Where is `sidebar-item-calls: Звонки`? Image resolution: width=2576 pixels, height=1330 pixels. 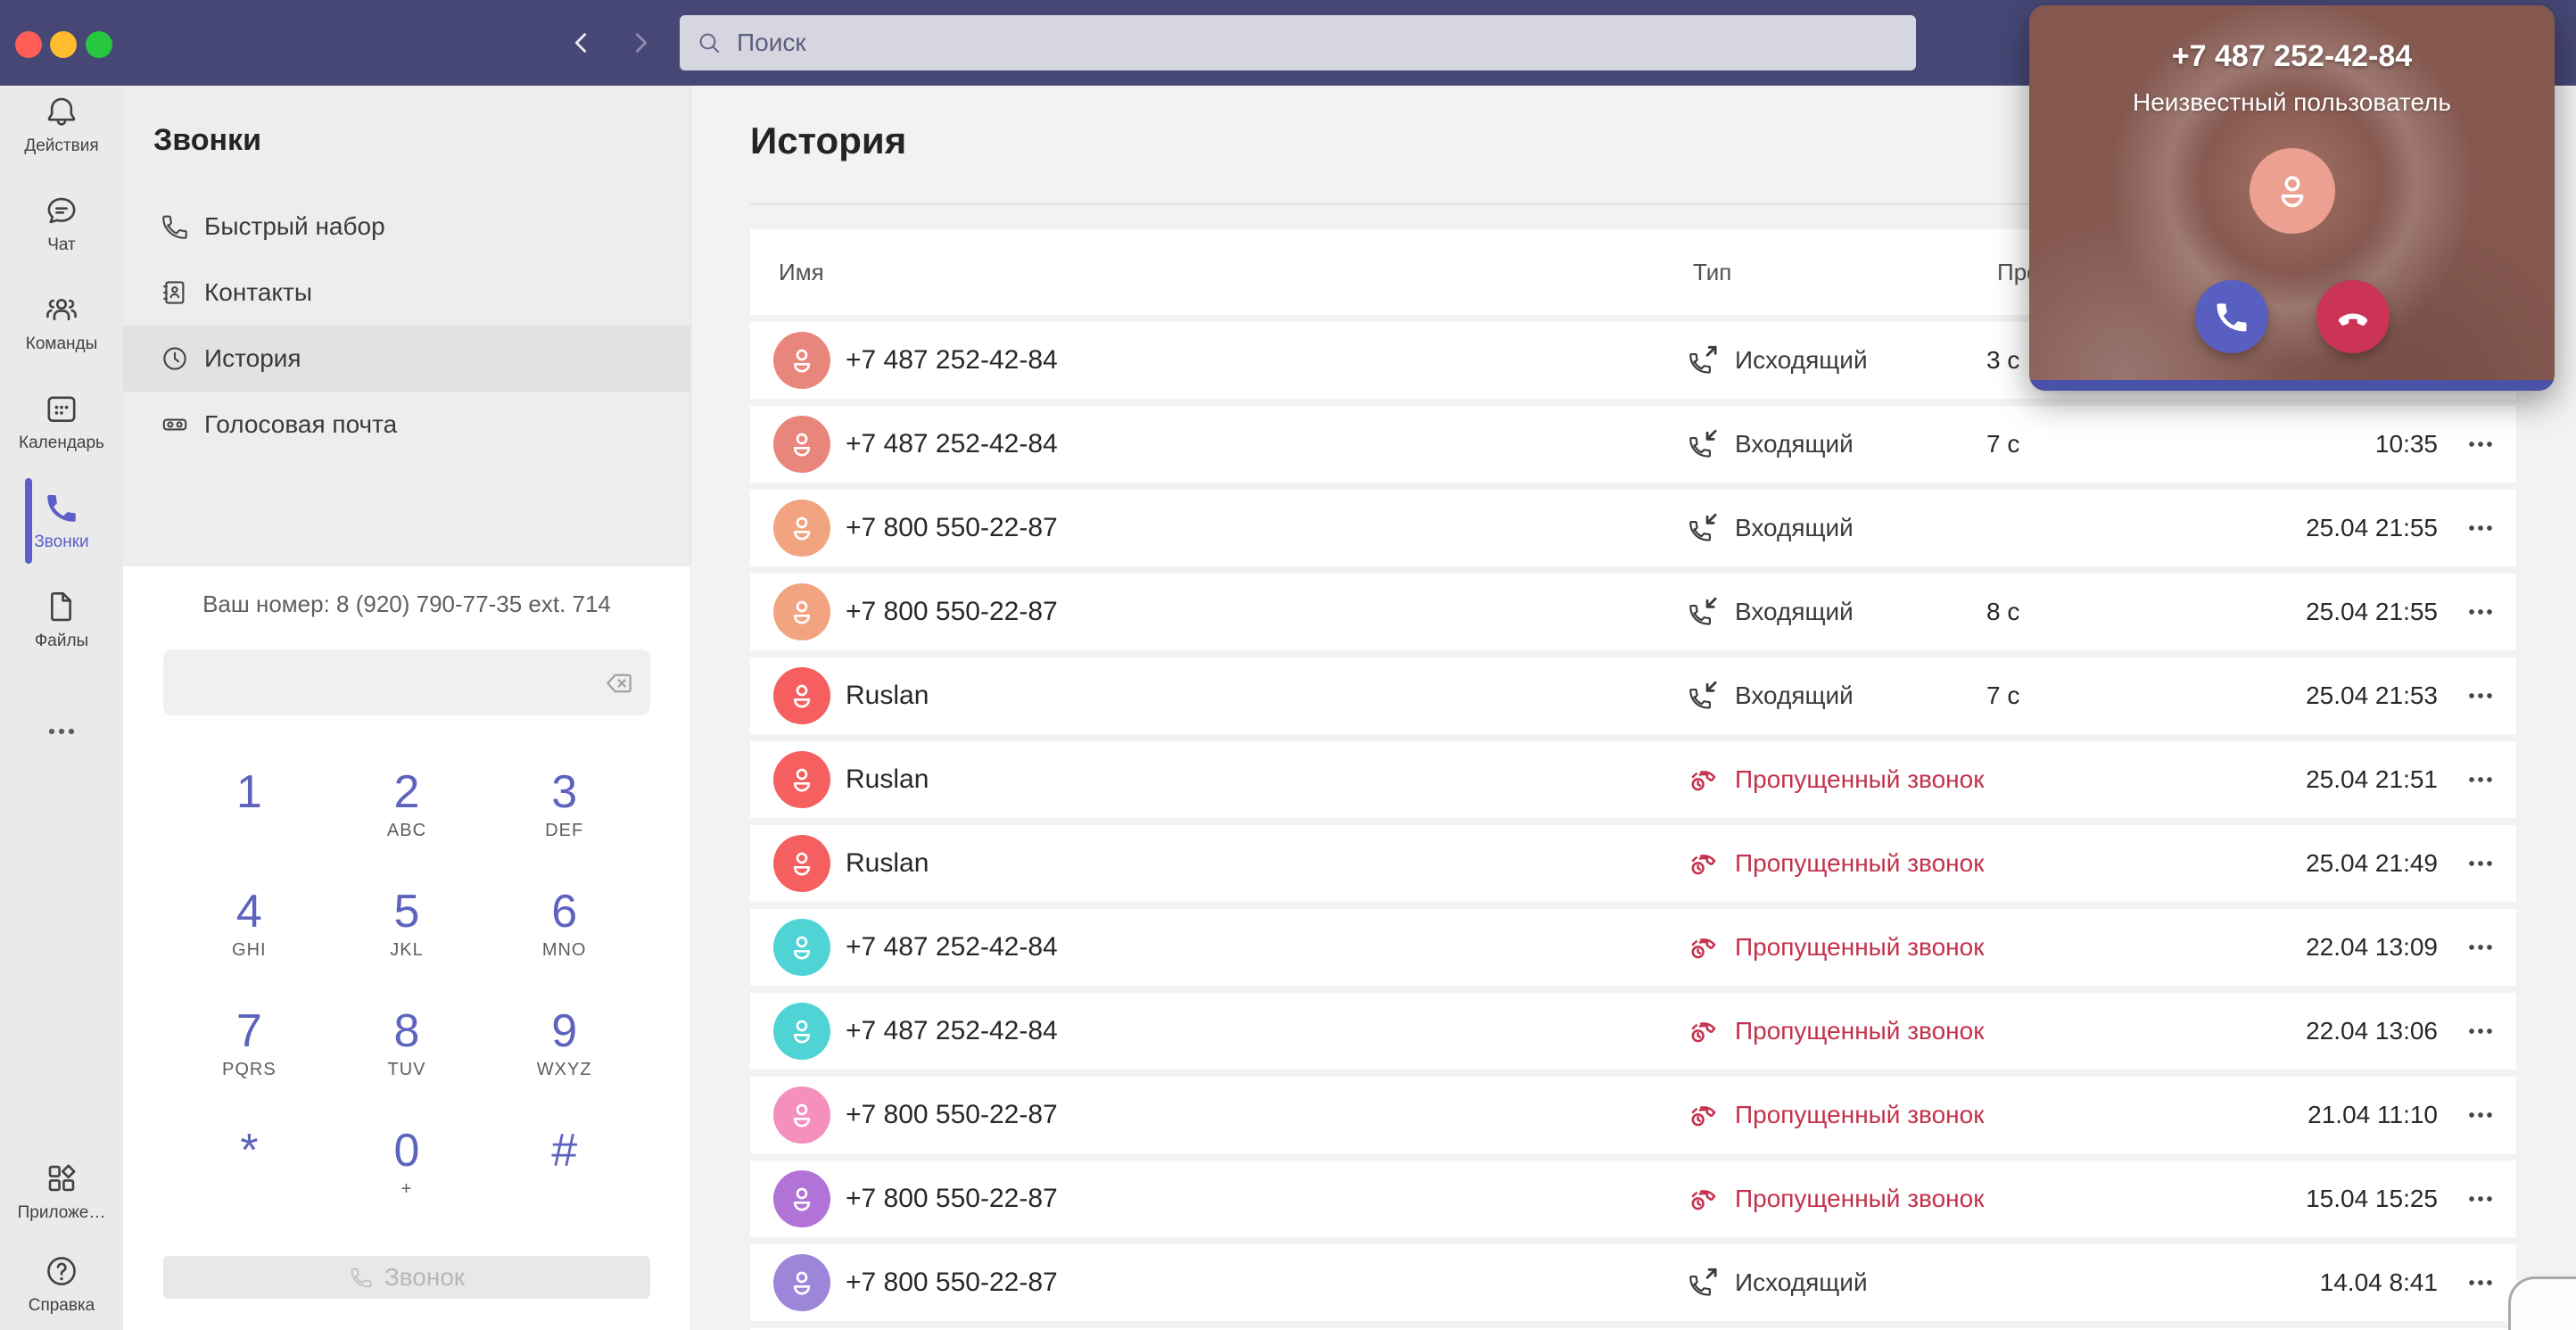 sidebar-item-calls: Звонки is located at coordinates (61, 520).